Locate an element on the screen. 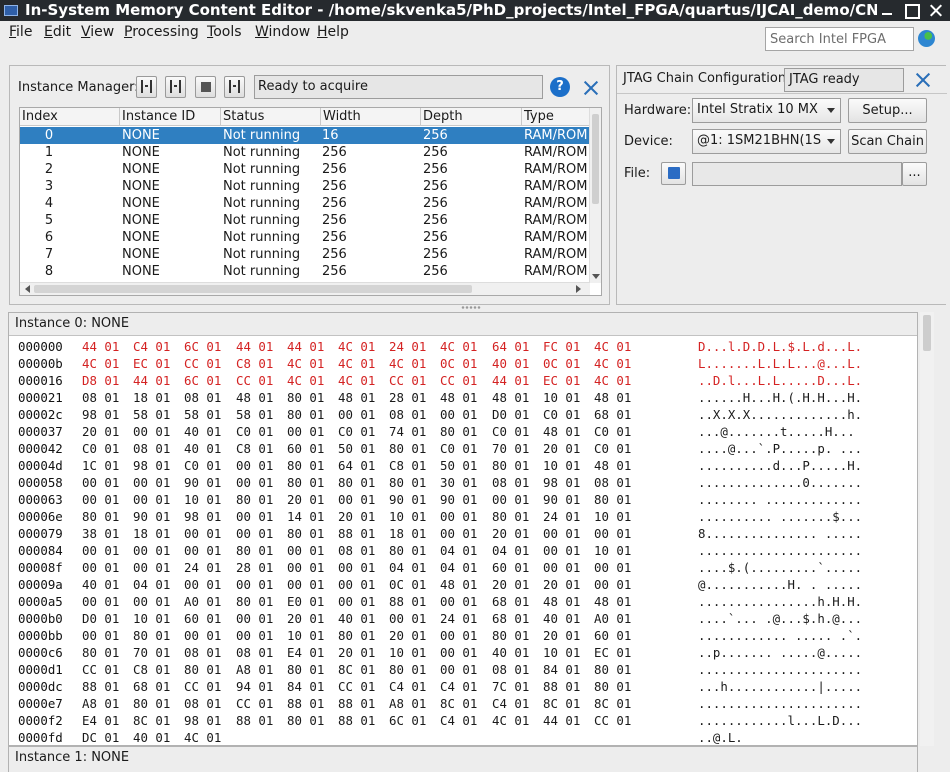 The width and height of the screenshot is (950, 772). table-row: 3 NONE Not running 256 256 RAM/ROM is located at coordinates (305, 186).